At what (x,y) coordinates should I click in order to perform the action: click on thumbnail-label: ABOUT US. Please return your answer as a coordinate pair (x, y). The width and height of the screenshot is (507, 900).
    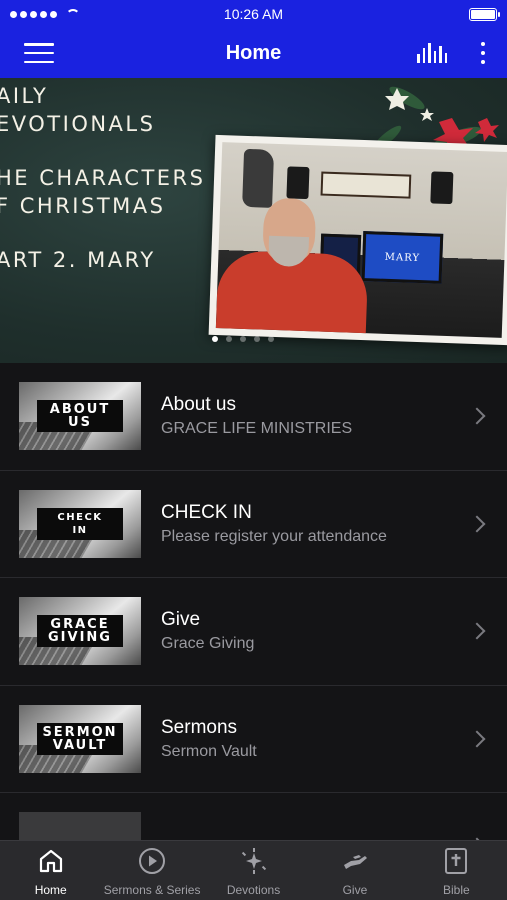
    Looking at the image, I should click on (80, 416).